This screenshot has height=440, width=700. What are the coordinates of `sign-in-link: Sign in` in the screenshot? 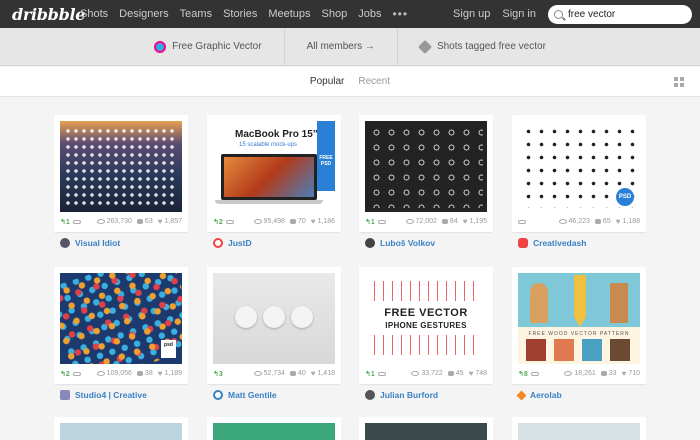 It's located at (519, 14).